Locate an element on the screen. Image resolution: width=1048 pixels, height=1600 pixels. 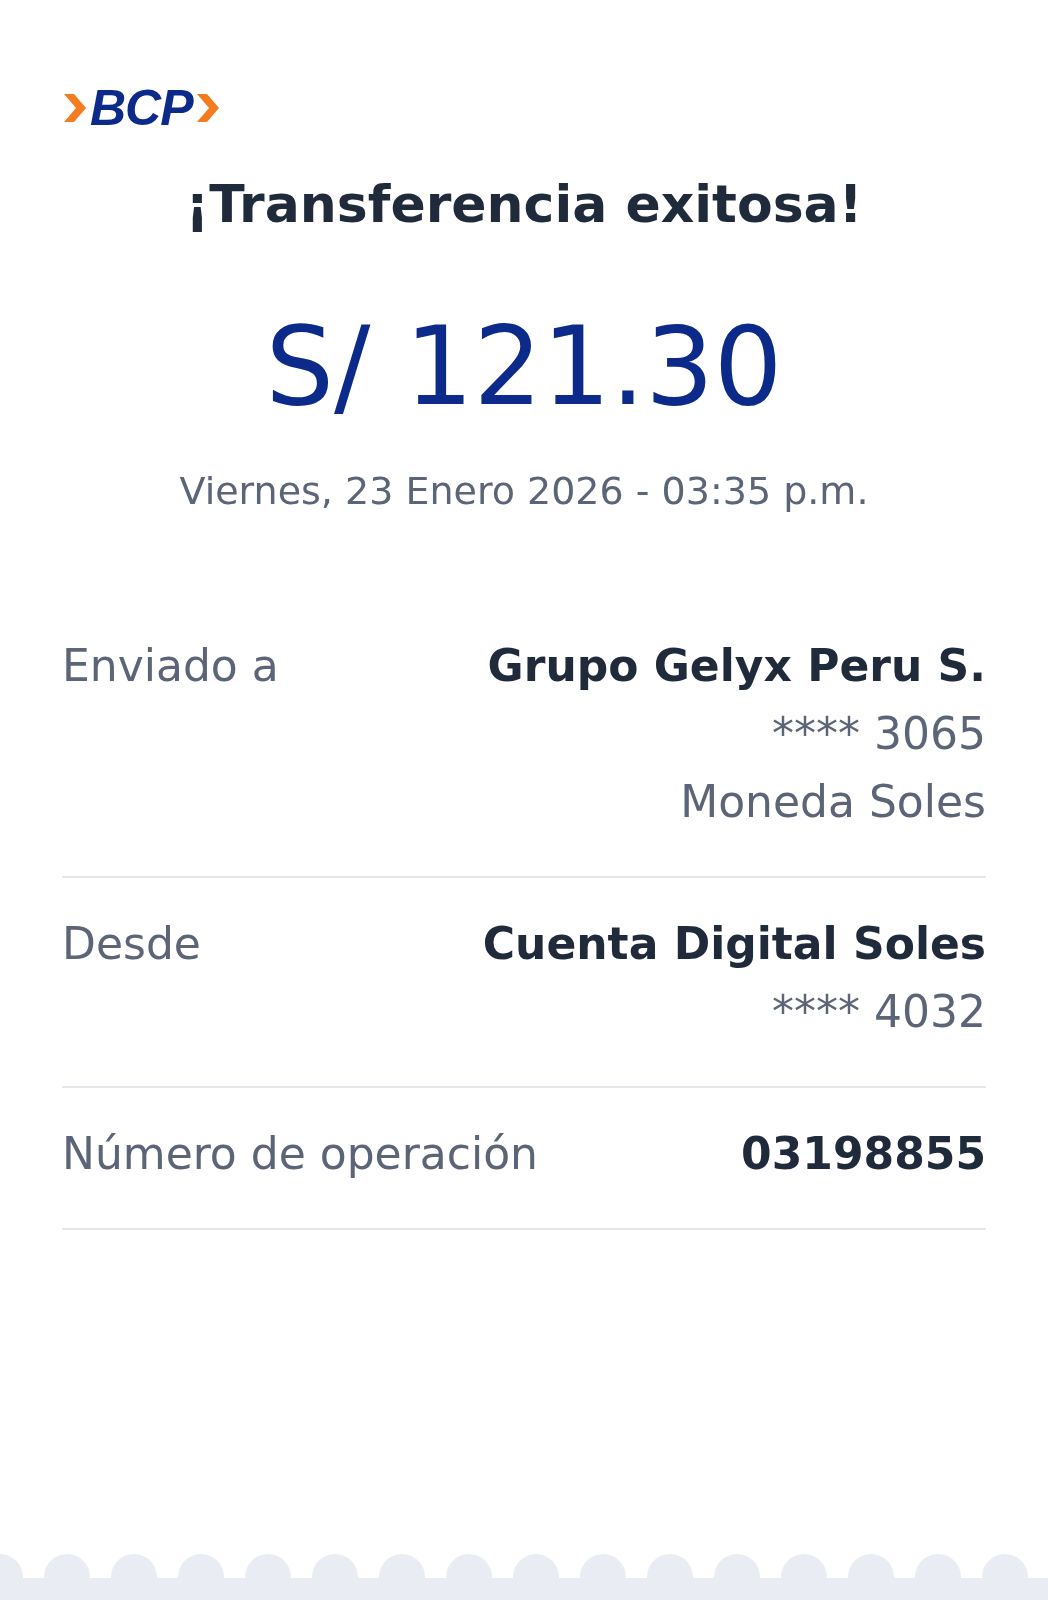
field-label: Enviado a is located at coordinates (170, 666).